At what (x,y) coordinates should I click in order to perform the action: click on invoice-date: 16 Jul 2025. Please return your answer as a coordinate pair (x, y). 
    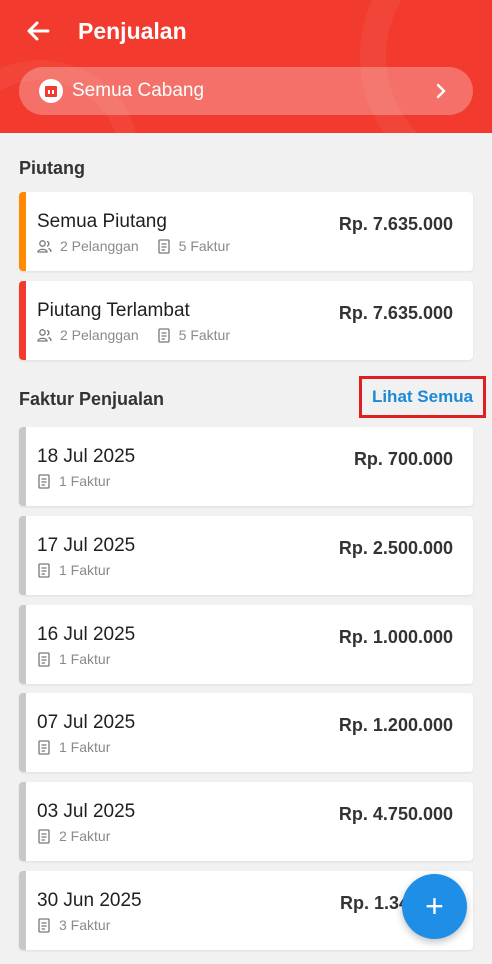
    Looking at the image, I should click on (86, 634).